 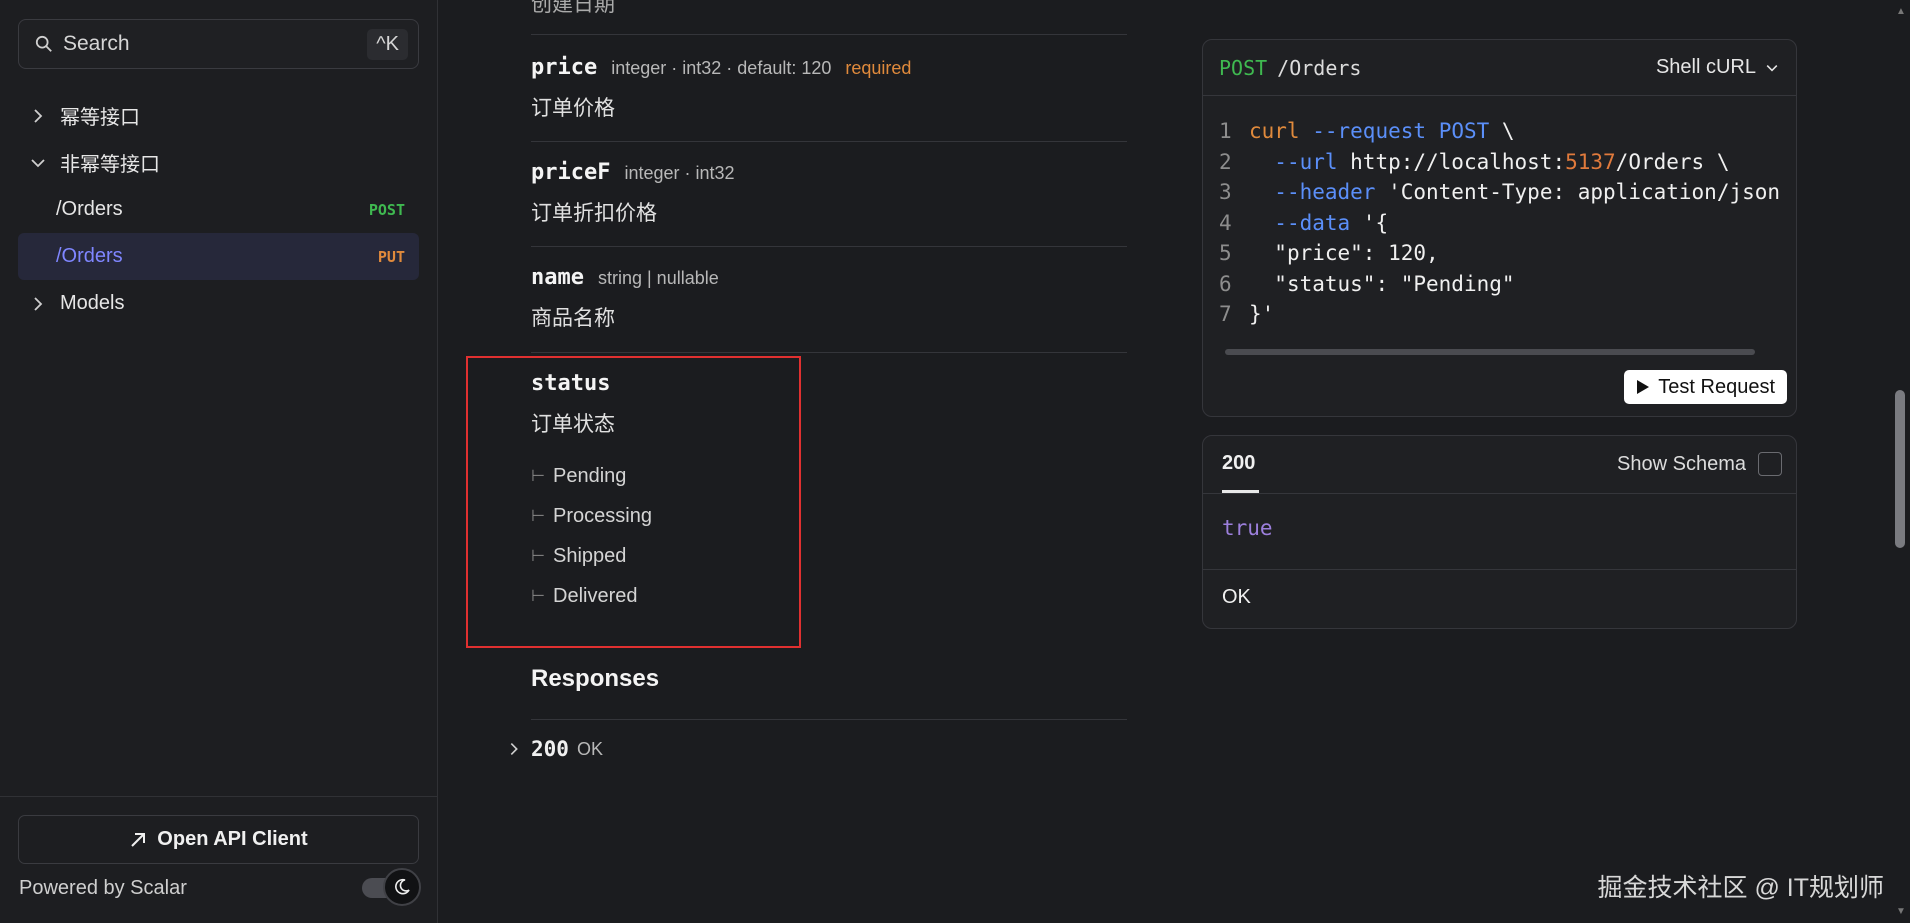 What do you see at coordinates (1240, 491) in the screenshot?
I see `active-tab-indicator` at bounding box center [1240, 491].